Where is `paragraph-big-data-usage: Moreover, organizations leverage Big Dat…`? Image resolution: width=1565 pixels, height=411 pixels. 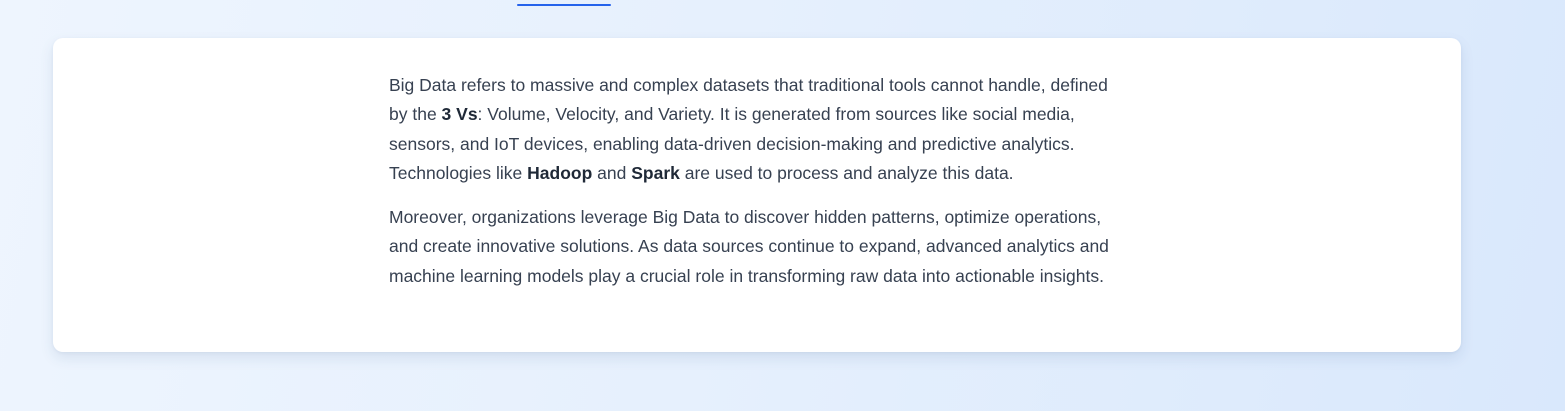
paragraph-big-data-usage: Moreover, organizations leverage Big Dat… is located at coordinates (749, 246).